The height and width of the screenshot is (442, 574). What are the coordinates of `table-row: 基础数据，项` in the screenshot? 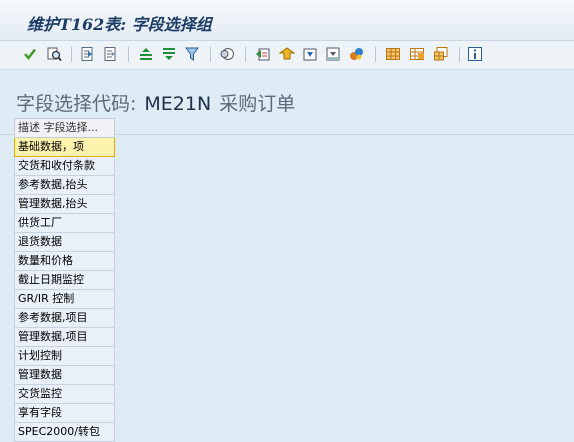 It's located at (64, 147).